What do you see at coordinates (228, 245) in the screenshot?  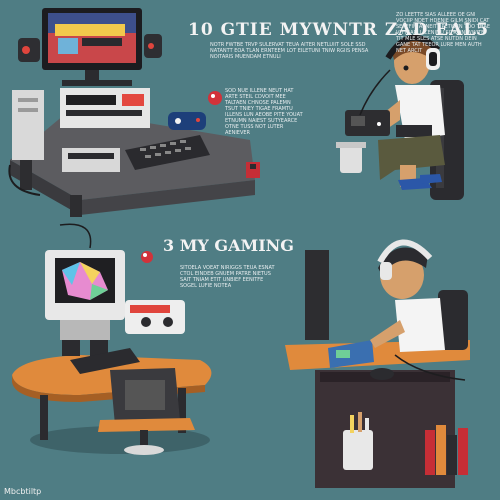 I see `heading-mid: 3 MY GAMING` at bounding box center [228, 245].